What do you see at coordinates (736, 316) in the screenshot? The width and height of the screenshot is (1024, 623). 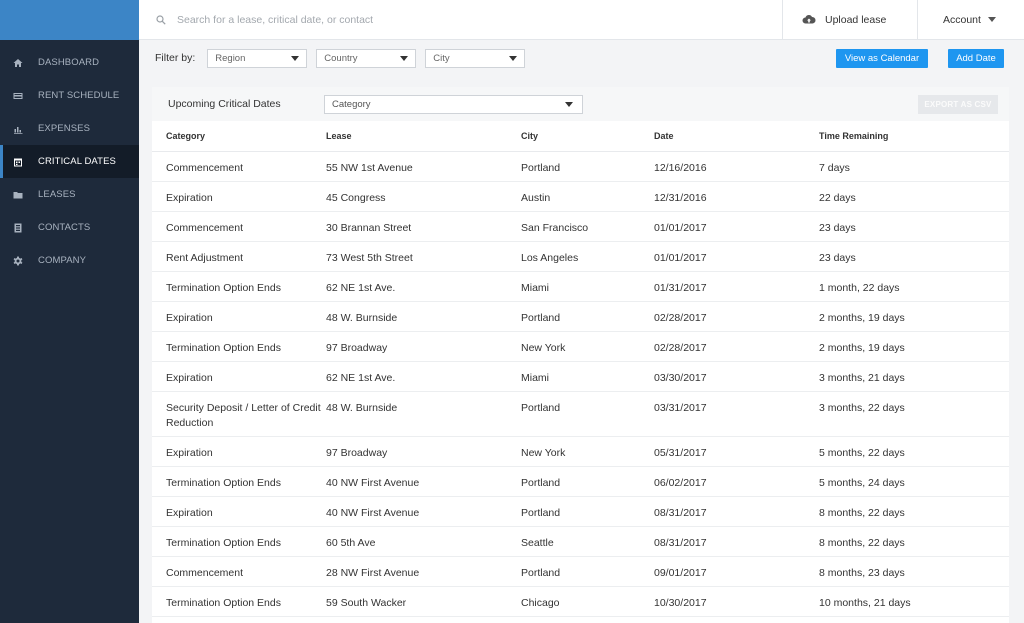 I see `cell-date: 02/28/2017` at bounding box center [736, 316].